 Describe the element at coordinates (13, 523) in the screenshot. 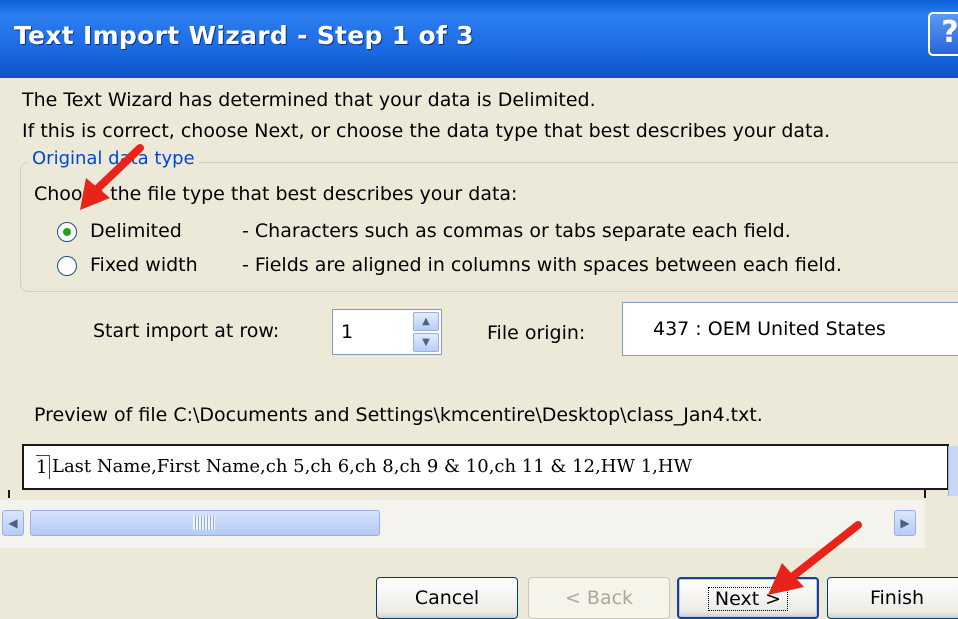

I see `scroll-left-icon: ◀` at that location.